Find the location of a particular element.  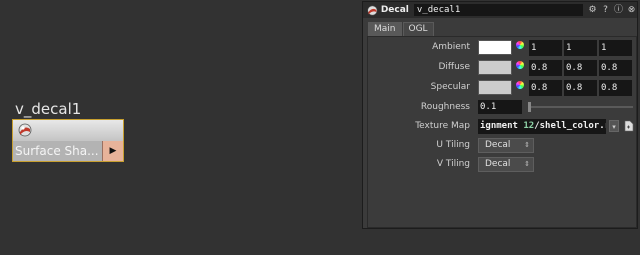

texture-path-highlight: 12 is located at coordinates (529, 126).